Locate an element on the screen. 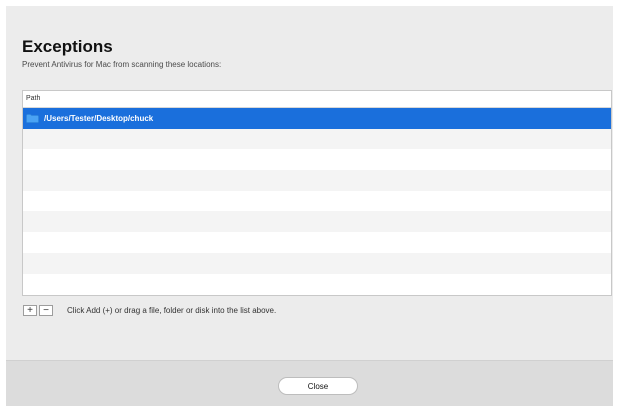 Image resolution: width=620 pixels, height=411 pixels. add-button: + is located at coordinates (30, 310).